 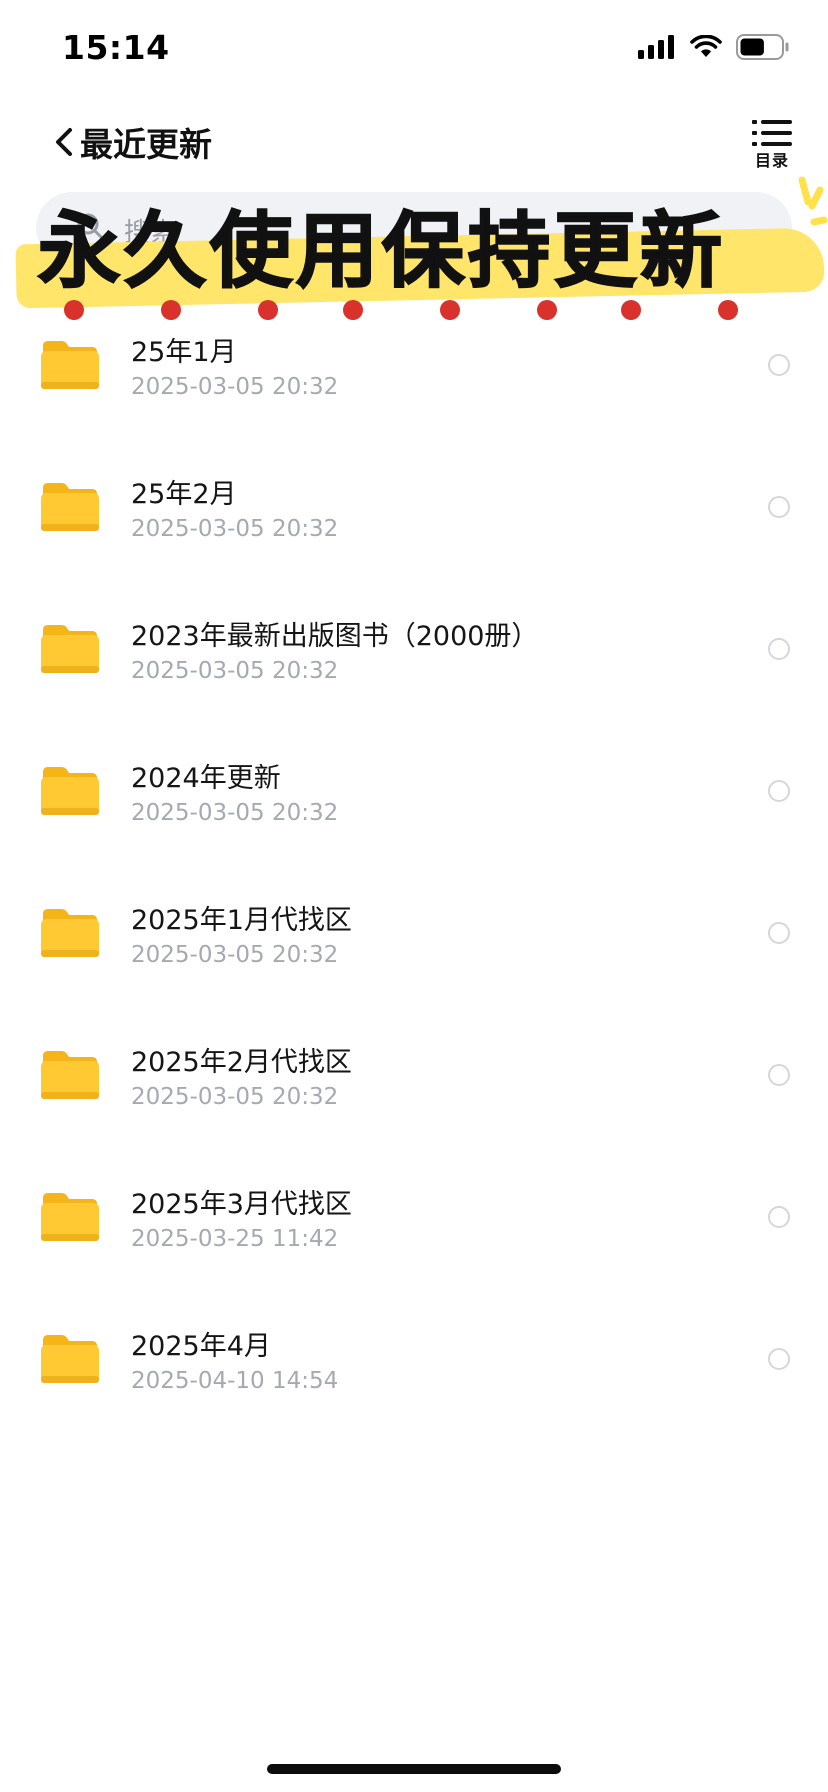 What do you see at coordinates (91, 227) in the screenshot?
I see `search-icon` at bounding box center [91, 227].